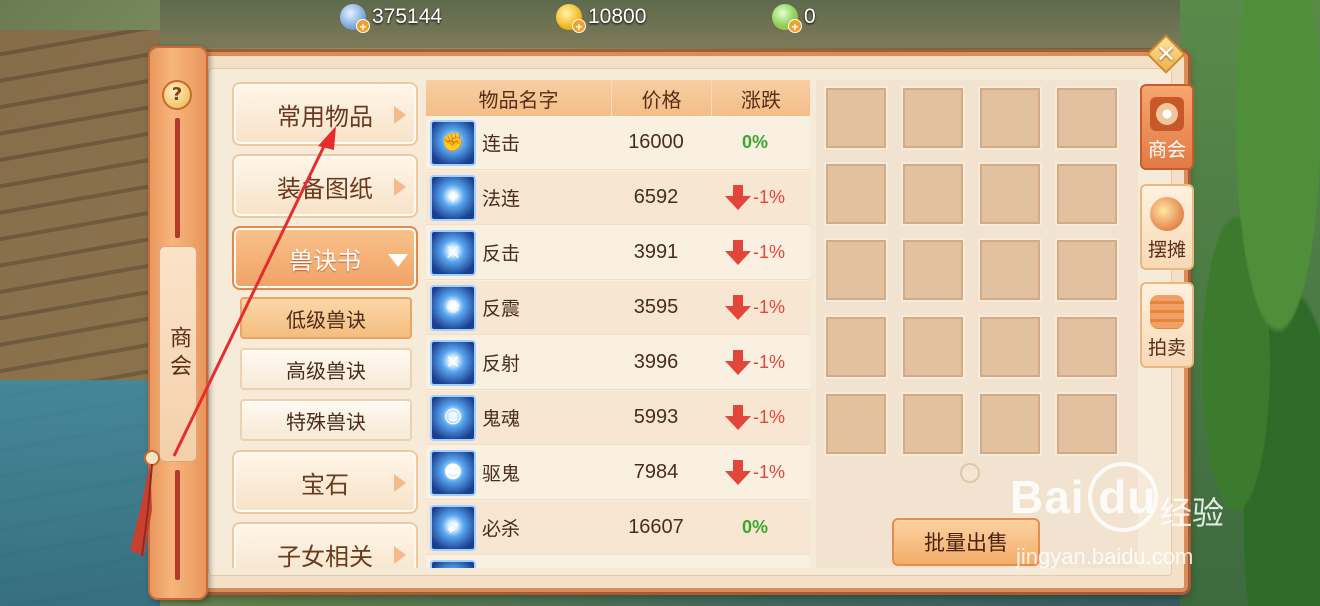 This screenshot has height=606, width=1320. I want to click on close-button: ✕, so click(1166, 54).